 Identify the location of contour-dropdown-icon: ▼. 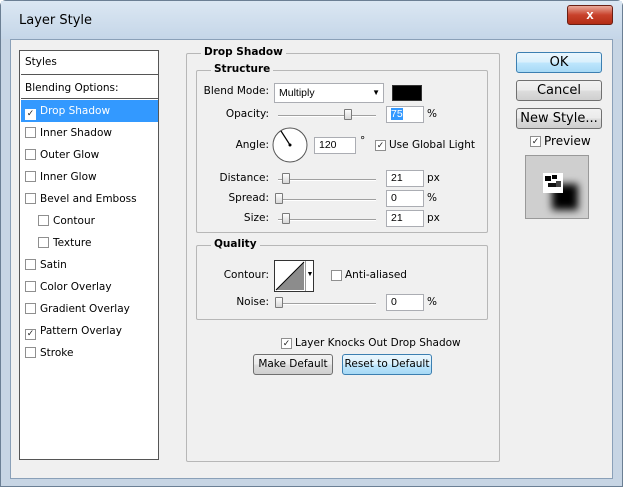
(309, 276).